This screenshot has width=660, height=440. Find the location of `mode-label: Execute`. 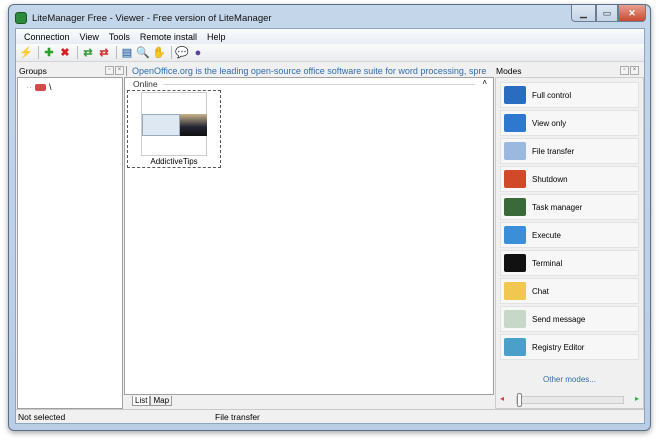

mode-label: Execute is located at coordinates (546, 235).